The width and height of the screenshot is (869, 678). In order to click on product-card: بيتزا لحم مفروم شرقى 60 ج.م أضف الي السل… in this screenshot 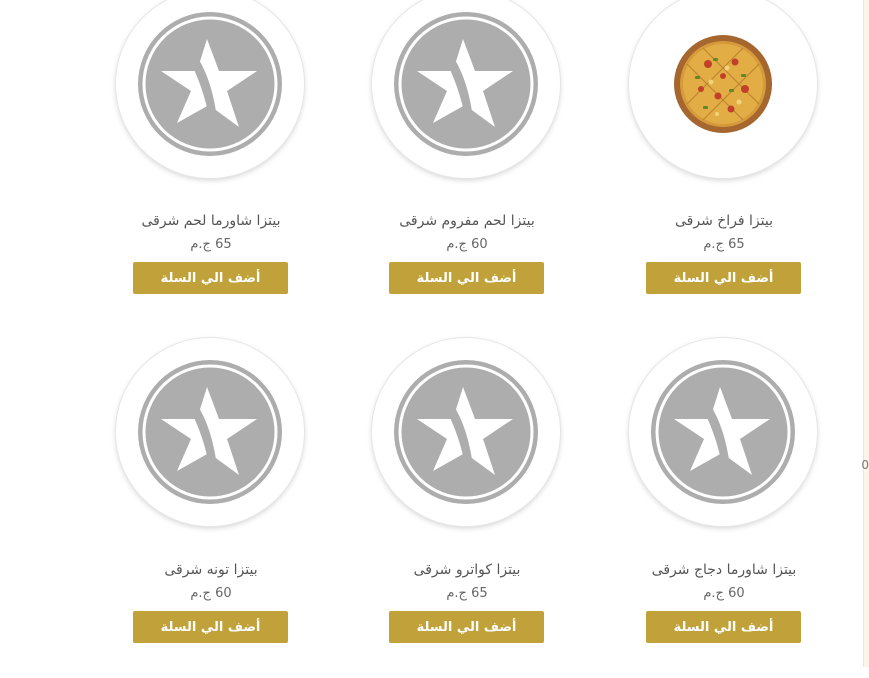, I will do `click(467, 165)`.